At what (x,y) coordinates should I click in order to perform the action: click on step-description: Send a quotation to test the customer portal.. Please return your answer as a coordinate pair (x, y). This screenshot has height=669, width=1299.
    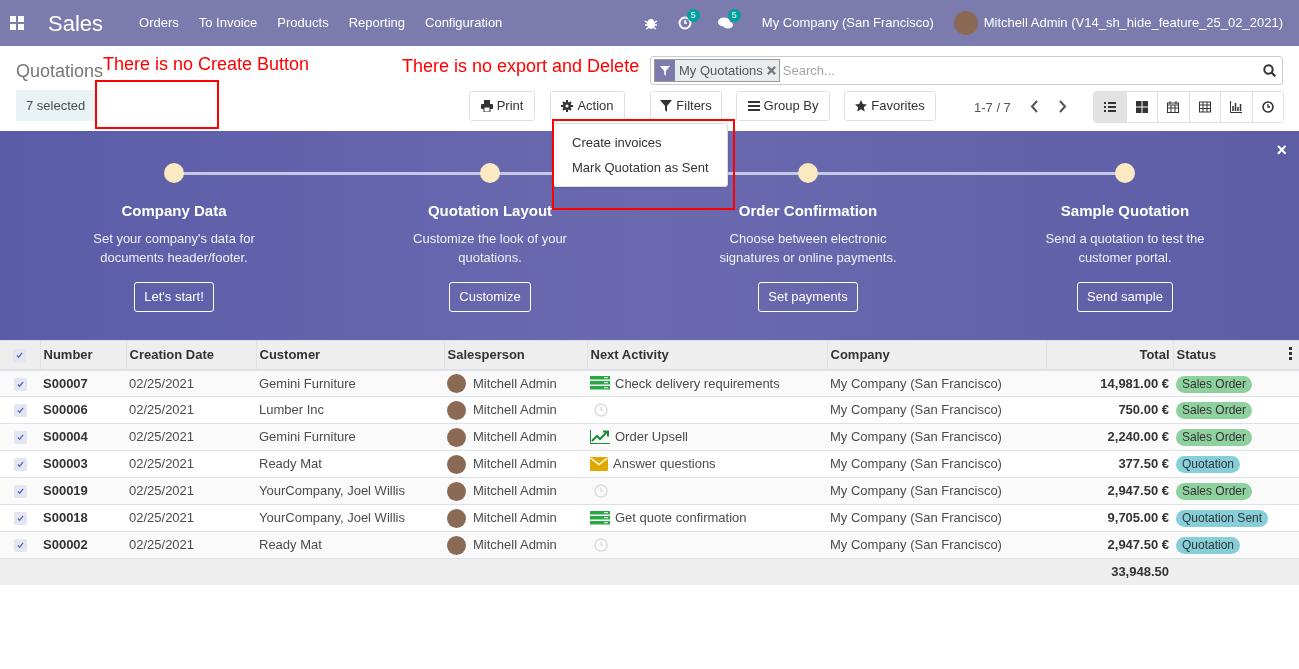
    Looking at the image, I should click on (1125, 248).